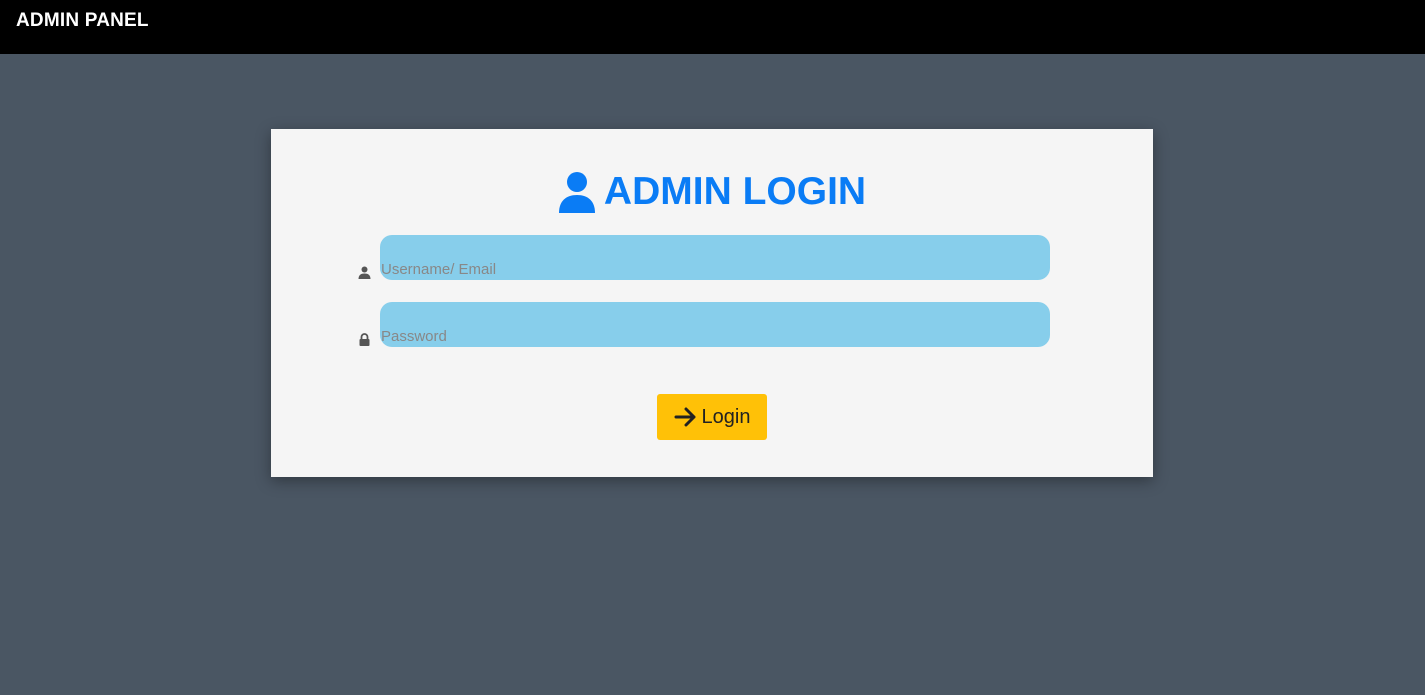 This screenshot has height=695, width=1425. Describe the element at coordinates (82, 20) in the screenshot. I see `app-title: ADMIN PANEL` at that location.